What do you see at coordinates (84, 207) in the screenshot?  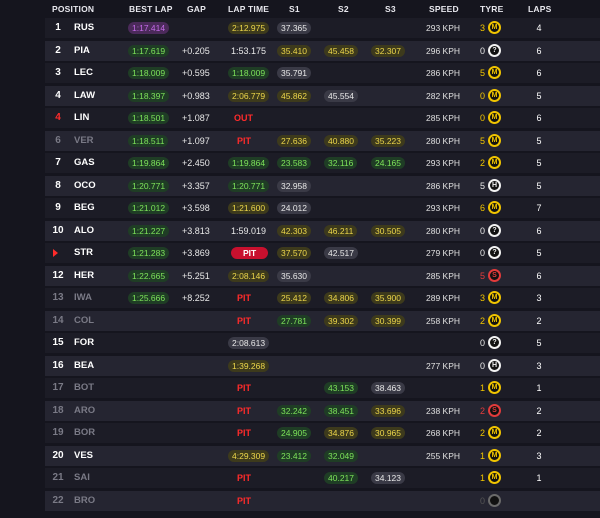 I see `driver-code: BEG` at bounding box center [84, 207].